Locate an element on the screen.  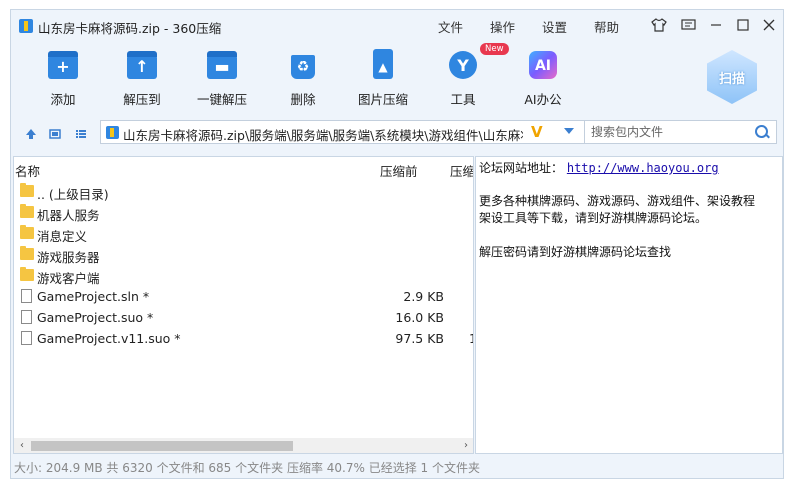
scrollbar-thumb is located at coordinates (162, 446).